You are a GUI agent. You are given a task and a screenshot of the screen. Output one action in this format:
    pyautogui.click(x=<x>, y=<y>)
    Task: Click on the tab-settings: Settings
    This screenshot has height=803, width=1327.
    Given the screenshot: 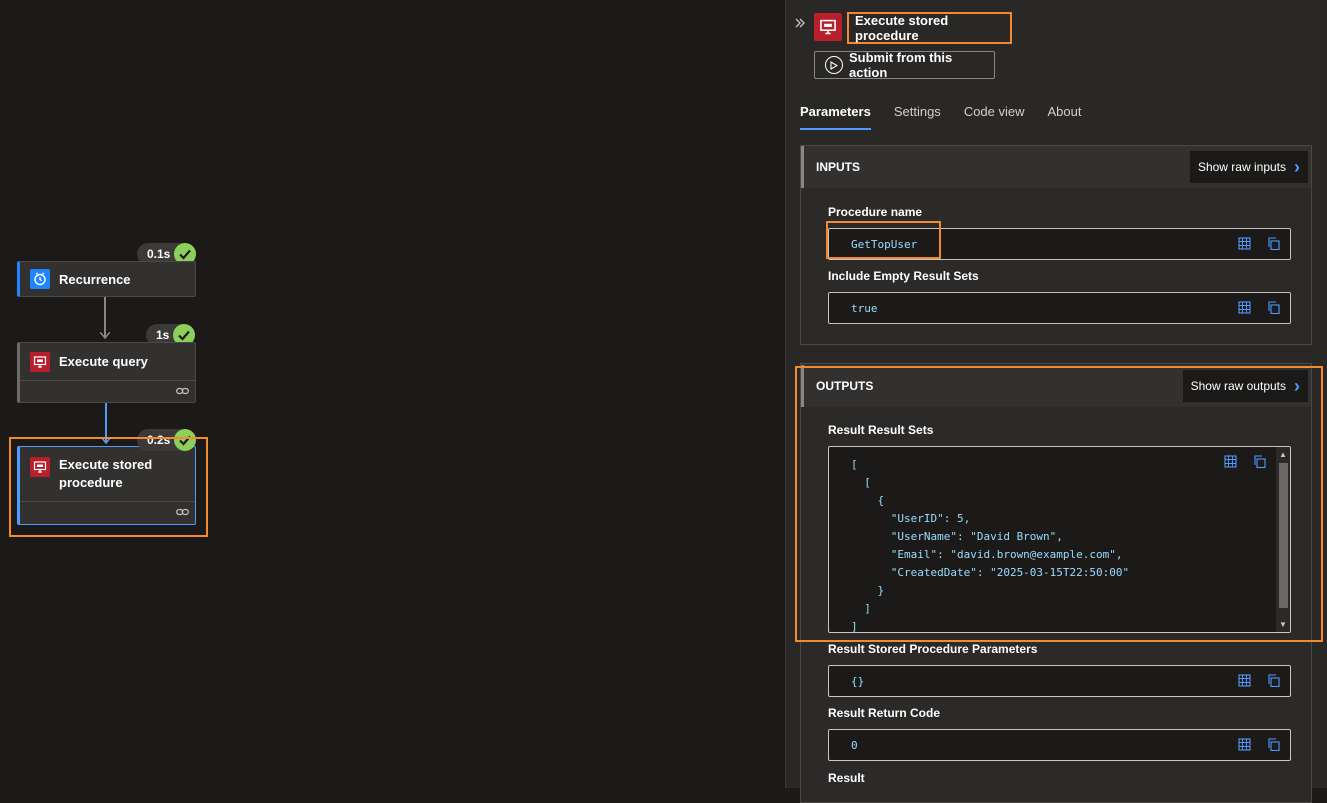 What is the action you would take?
    pyautogui.click(x=917, y=115)
    